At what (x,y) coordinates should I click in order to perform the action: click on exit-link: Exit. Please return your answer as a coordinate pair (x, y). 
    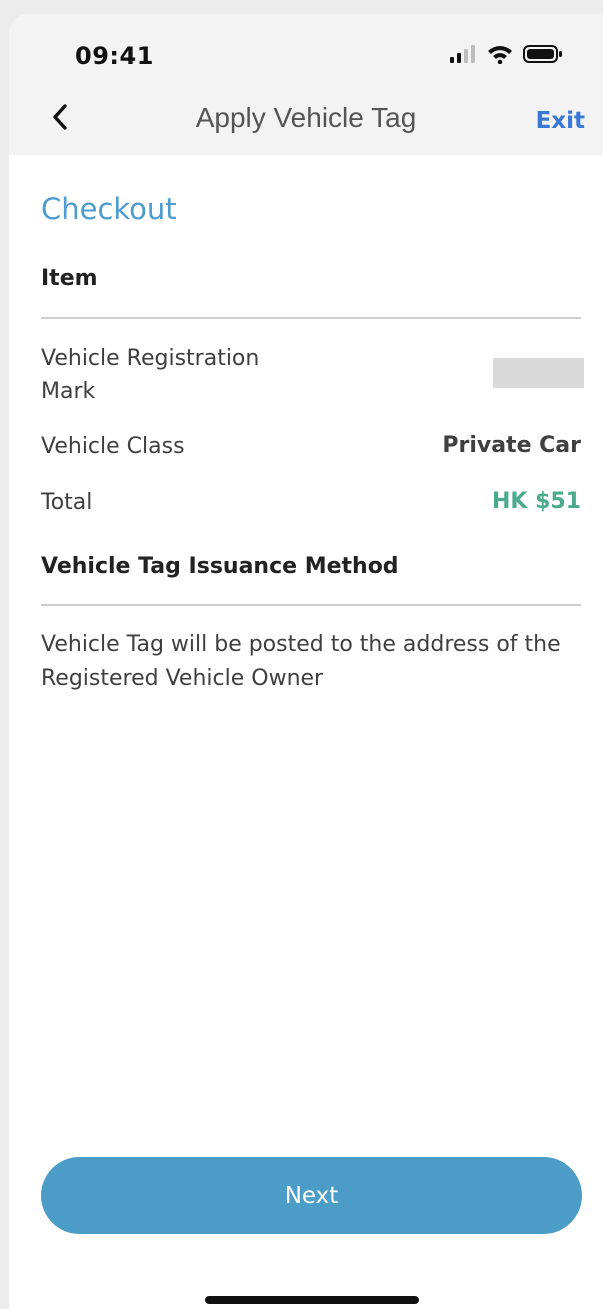
    Looking at the image, I should click on (560, 121).